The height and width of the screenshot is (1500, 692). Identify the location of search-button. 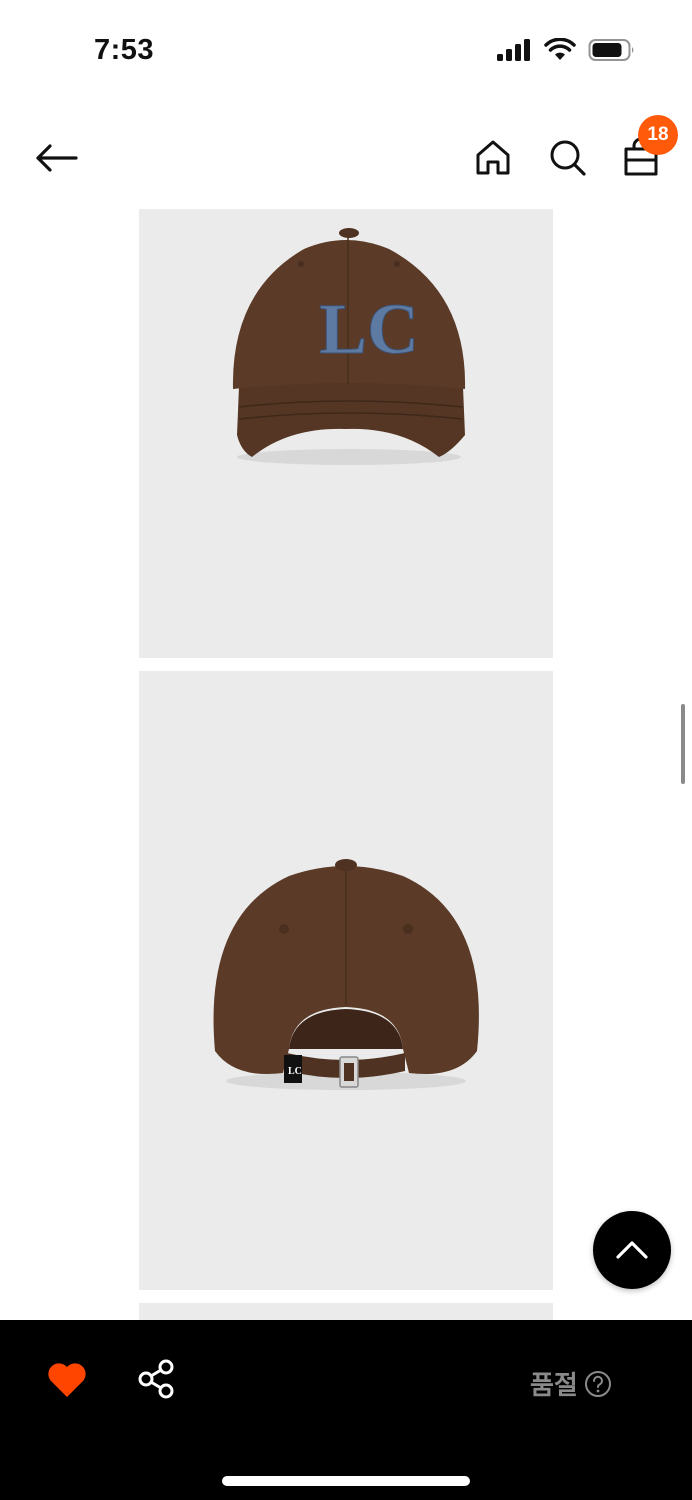
(567, 157).